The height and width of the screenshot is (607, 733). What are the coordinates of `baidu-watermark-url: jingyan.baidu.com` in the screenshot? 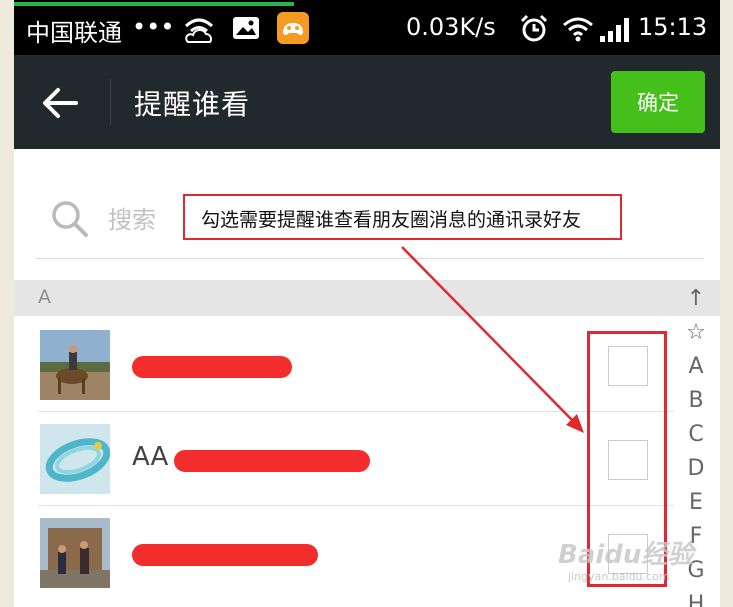 It's located at (619, 576).